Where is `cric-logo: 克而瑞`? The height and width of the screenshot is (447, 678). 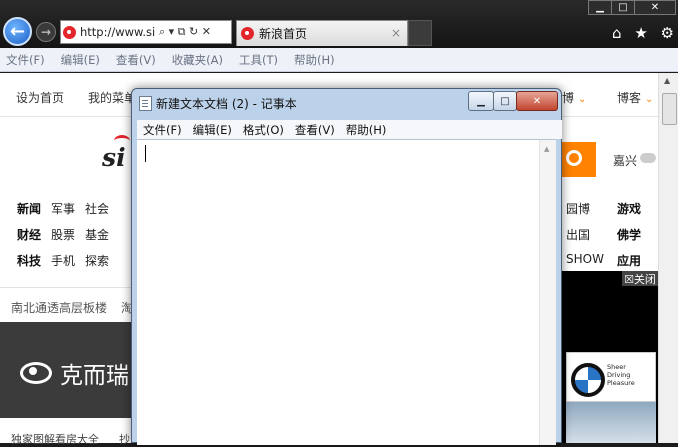
cric-logo: 克而瑞 is located at coordinates (74, 373).